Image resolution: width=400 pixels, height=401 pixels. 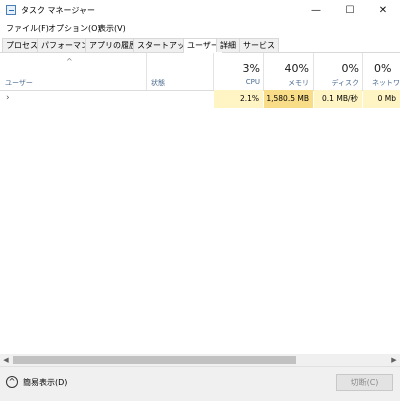 What do you see at coordinates (200, 11) in the screenshot?
I see `title-bar: タスク マネージャー — ☐ ✕` at bounding box center [200, 11].